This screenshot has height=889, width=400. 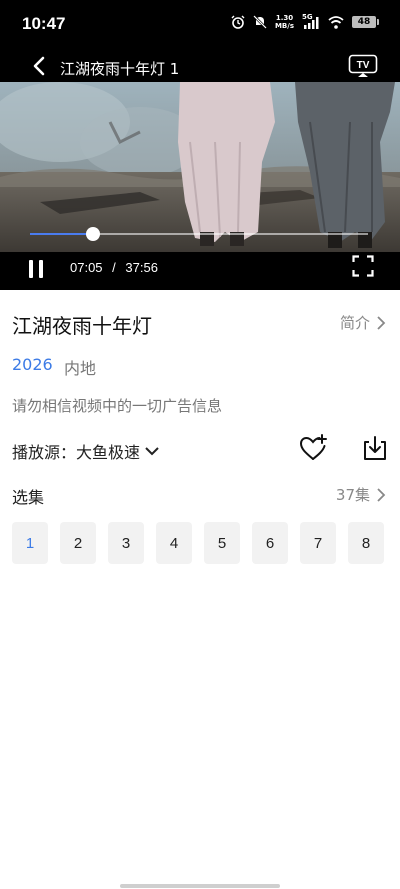 What do you see at coordinates (36, 269) in the screenshot?
I see `pause-icon` at bounding box center [36, 269].